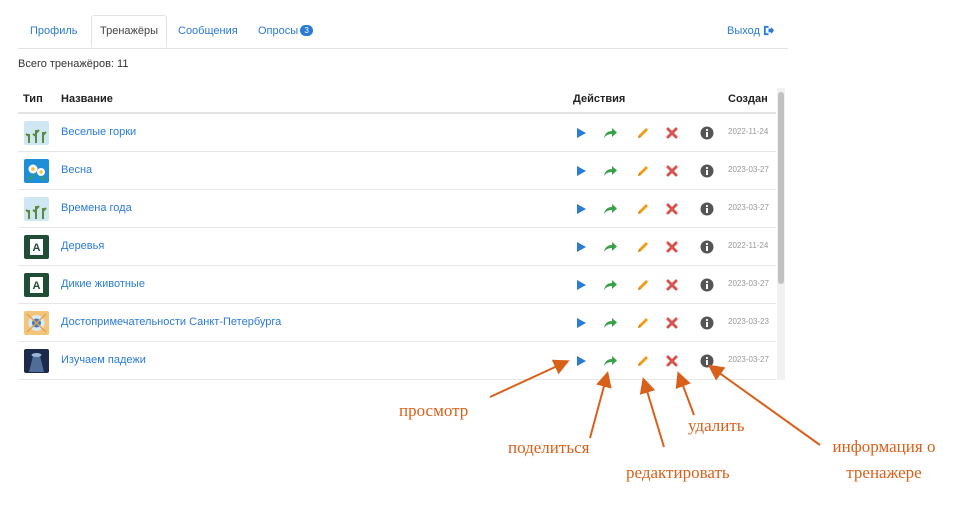  I want to click on trainer-title-link: Достопримечательности Санкт-Петербурга, so click(171, 322).